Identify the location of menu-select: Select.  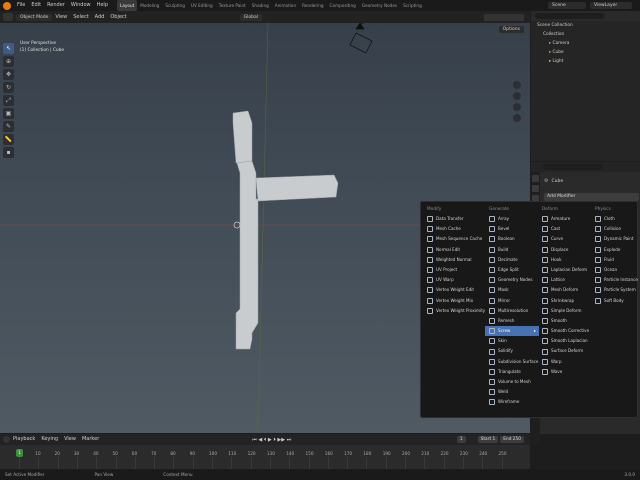
(80, 17).